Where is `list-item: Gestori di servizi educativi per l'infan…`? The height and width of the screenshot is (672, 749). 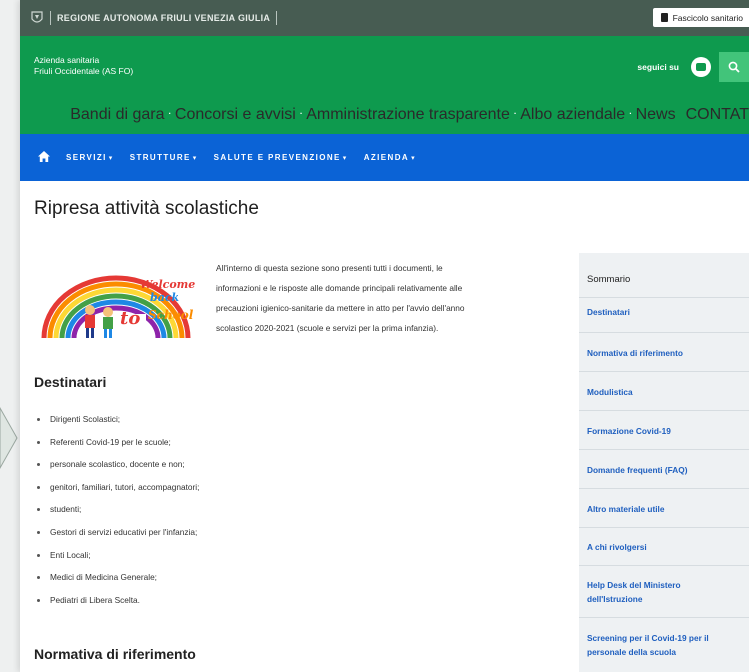 list-item: Gestori di servizi educativi per l'infan… is located at coordinates (117, 532).